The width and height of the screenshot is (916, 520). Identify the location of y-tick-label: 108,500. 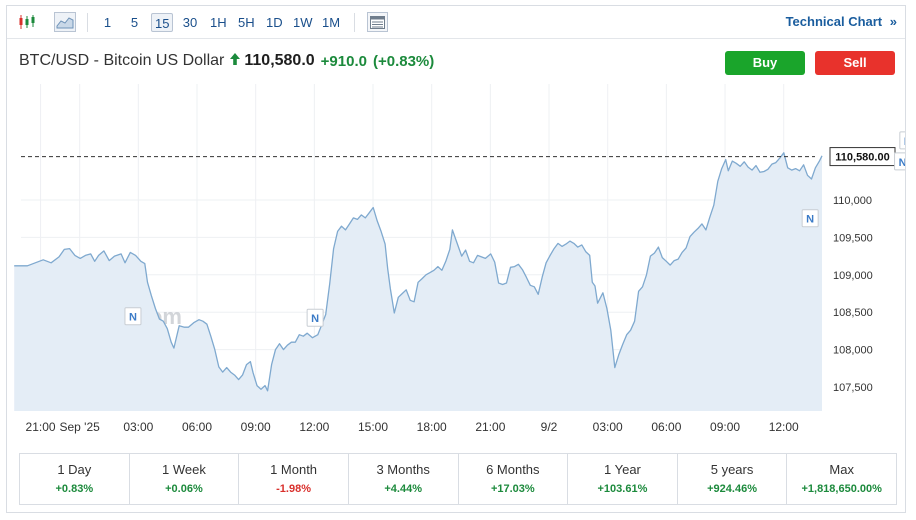
(853, 313).